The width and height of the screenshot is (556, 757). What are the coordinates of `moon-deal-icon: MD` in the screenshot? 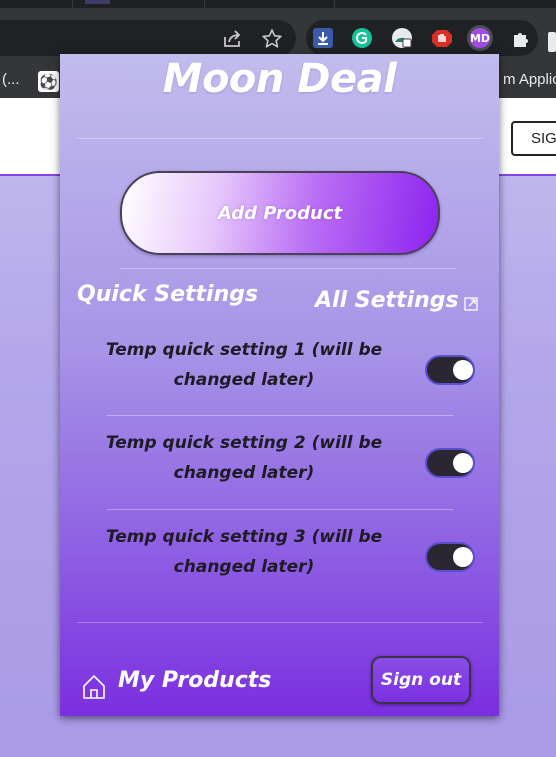 It's located at (480, 38).